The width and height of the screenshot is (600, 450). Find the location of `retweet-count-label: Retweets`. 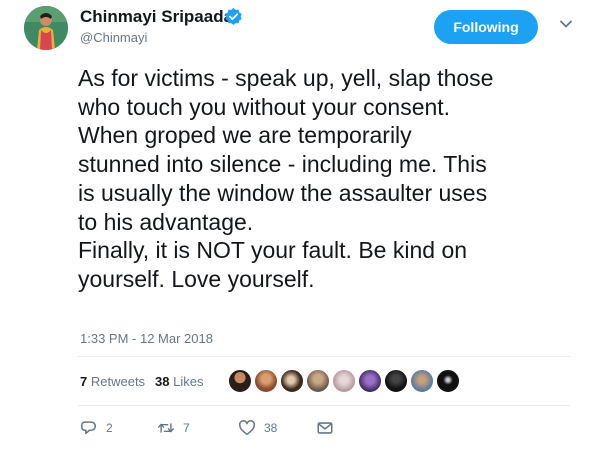

retweet-count-label: Retweets is located at coordinates (118, 381).